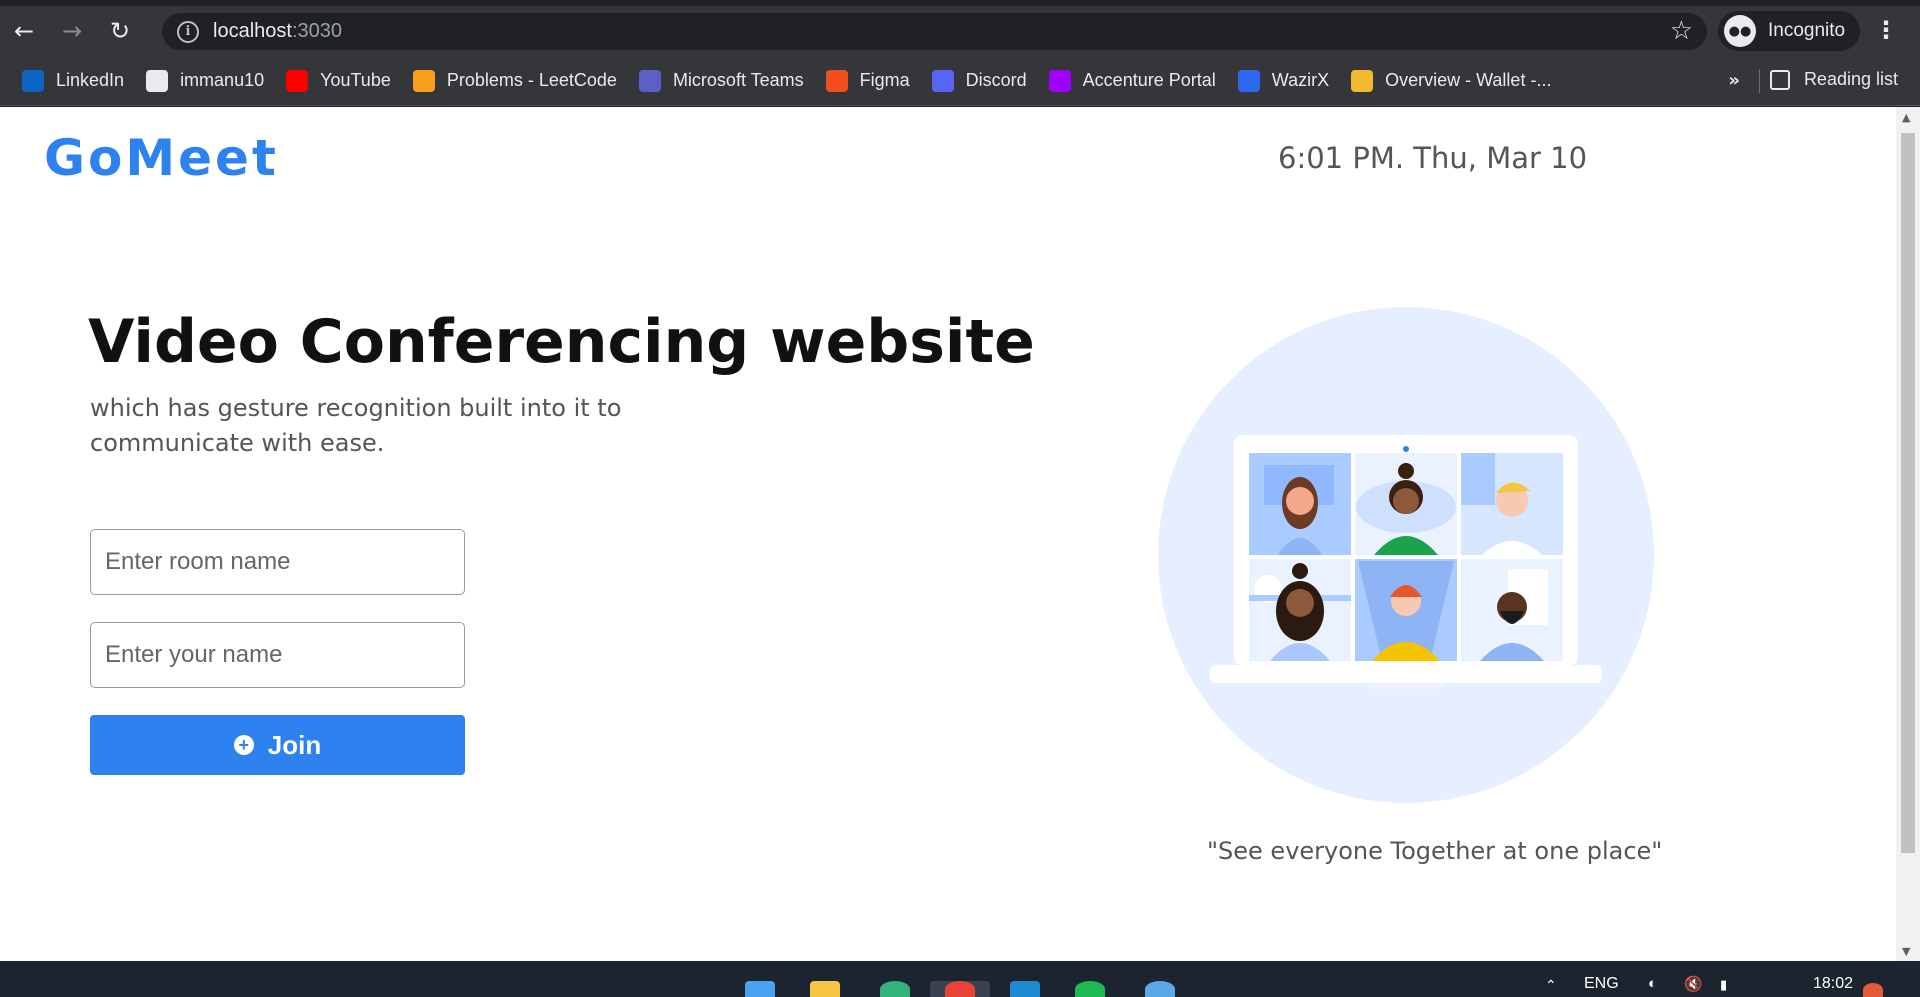  I want to click on reading-list-button: Reading list, so click(1833, 79).